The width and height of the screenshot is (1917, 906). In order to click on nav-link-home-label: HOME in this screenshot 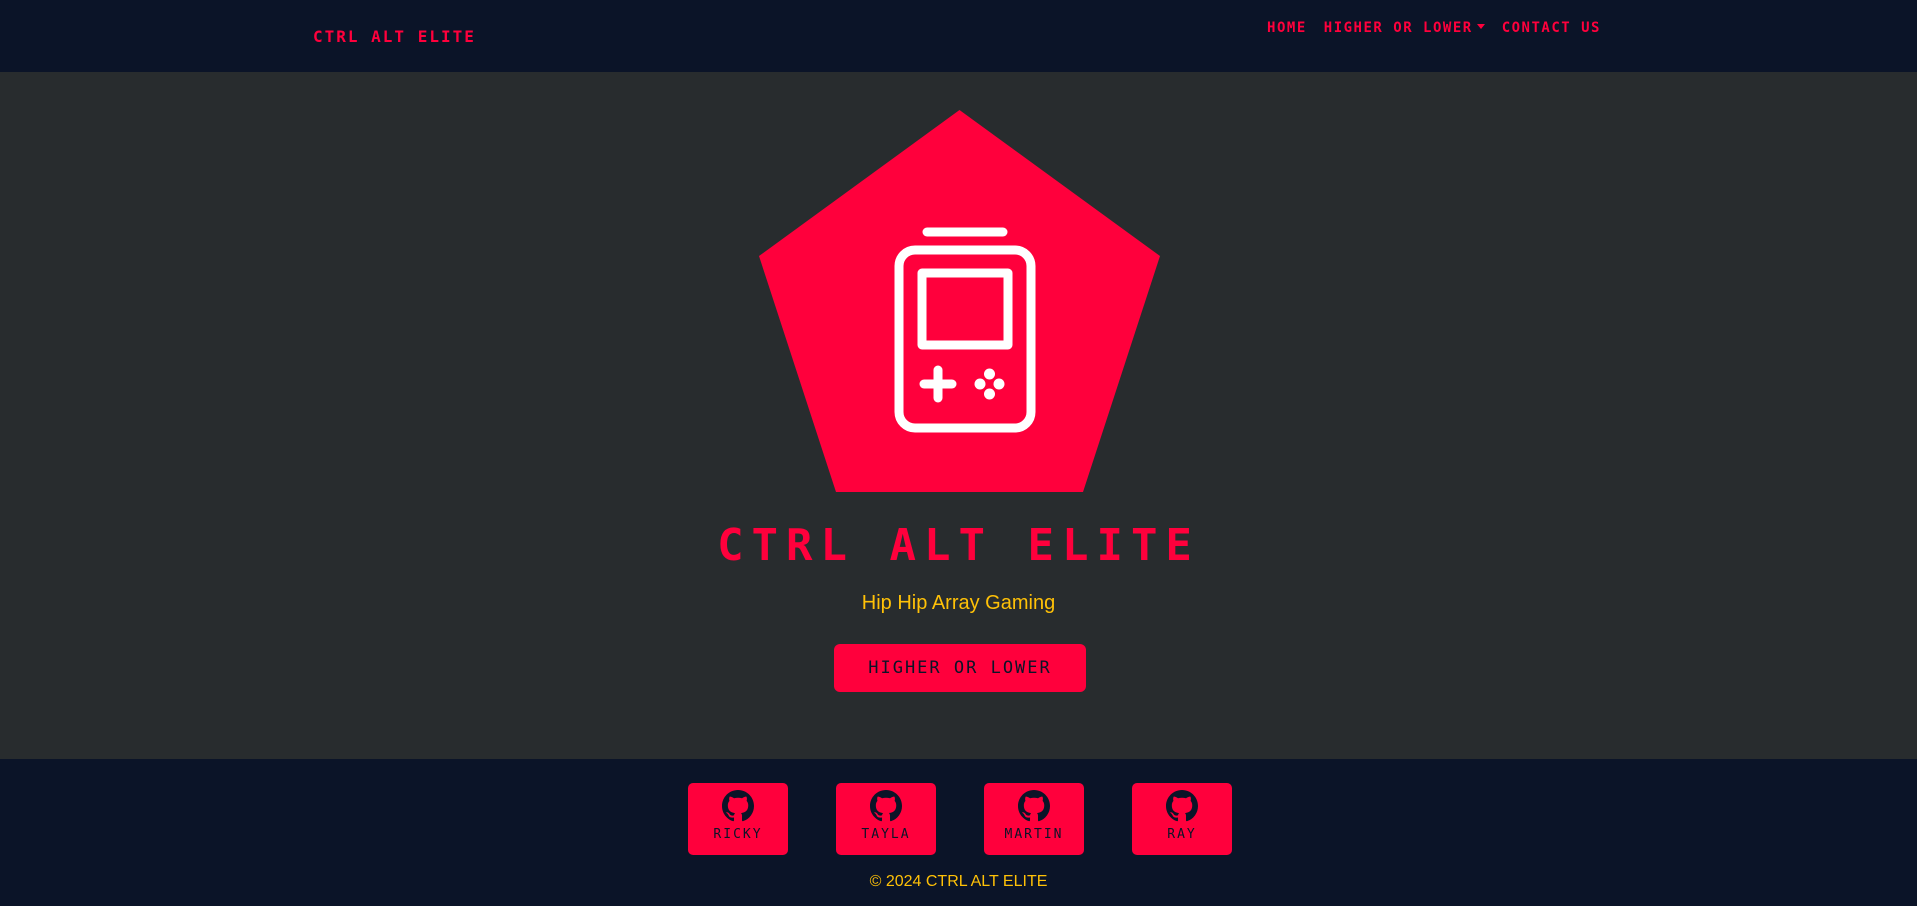, I will do `click(1287, 28)`.